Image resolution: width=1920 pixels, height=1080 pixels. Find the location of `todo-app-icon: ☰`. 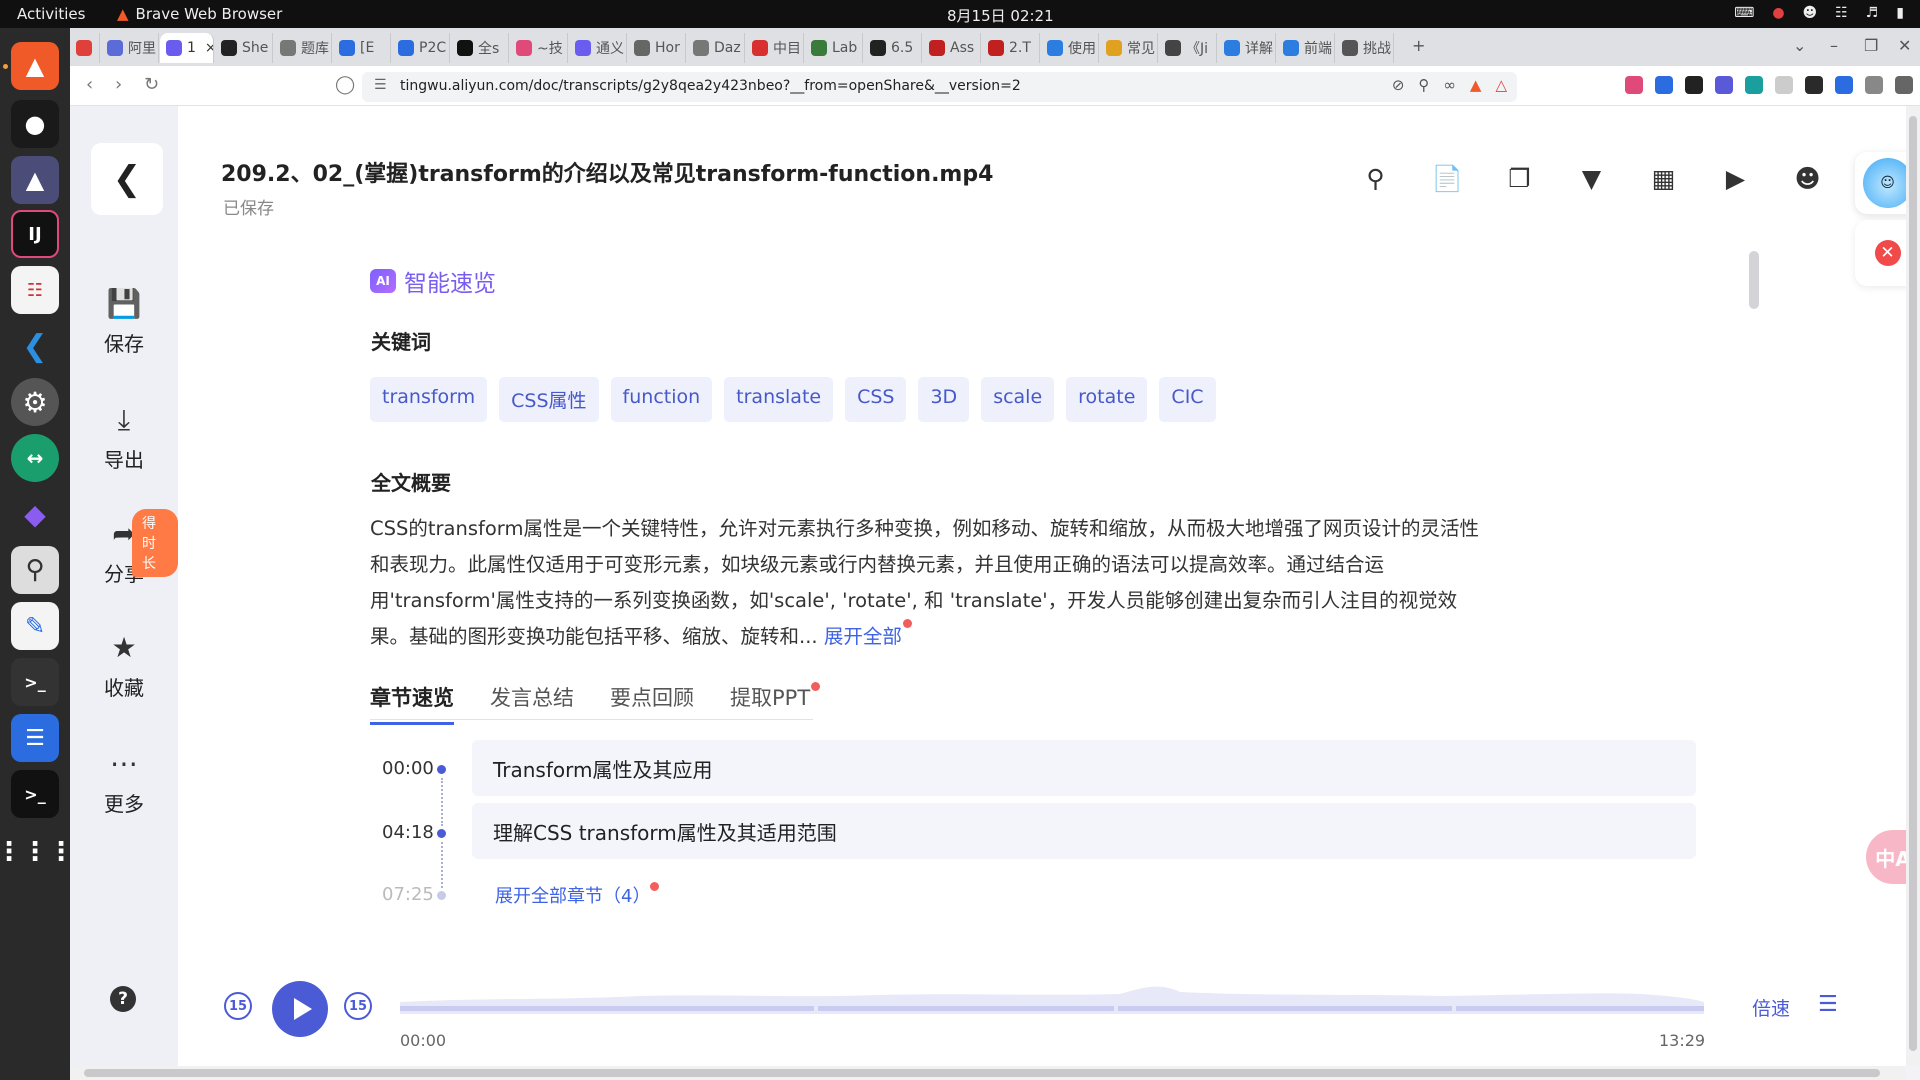

todo-app-icon: ☰ is located at coordinates (35, 738).